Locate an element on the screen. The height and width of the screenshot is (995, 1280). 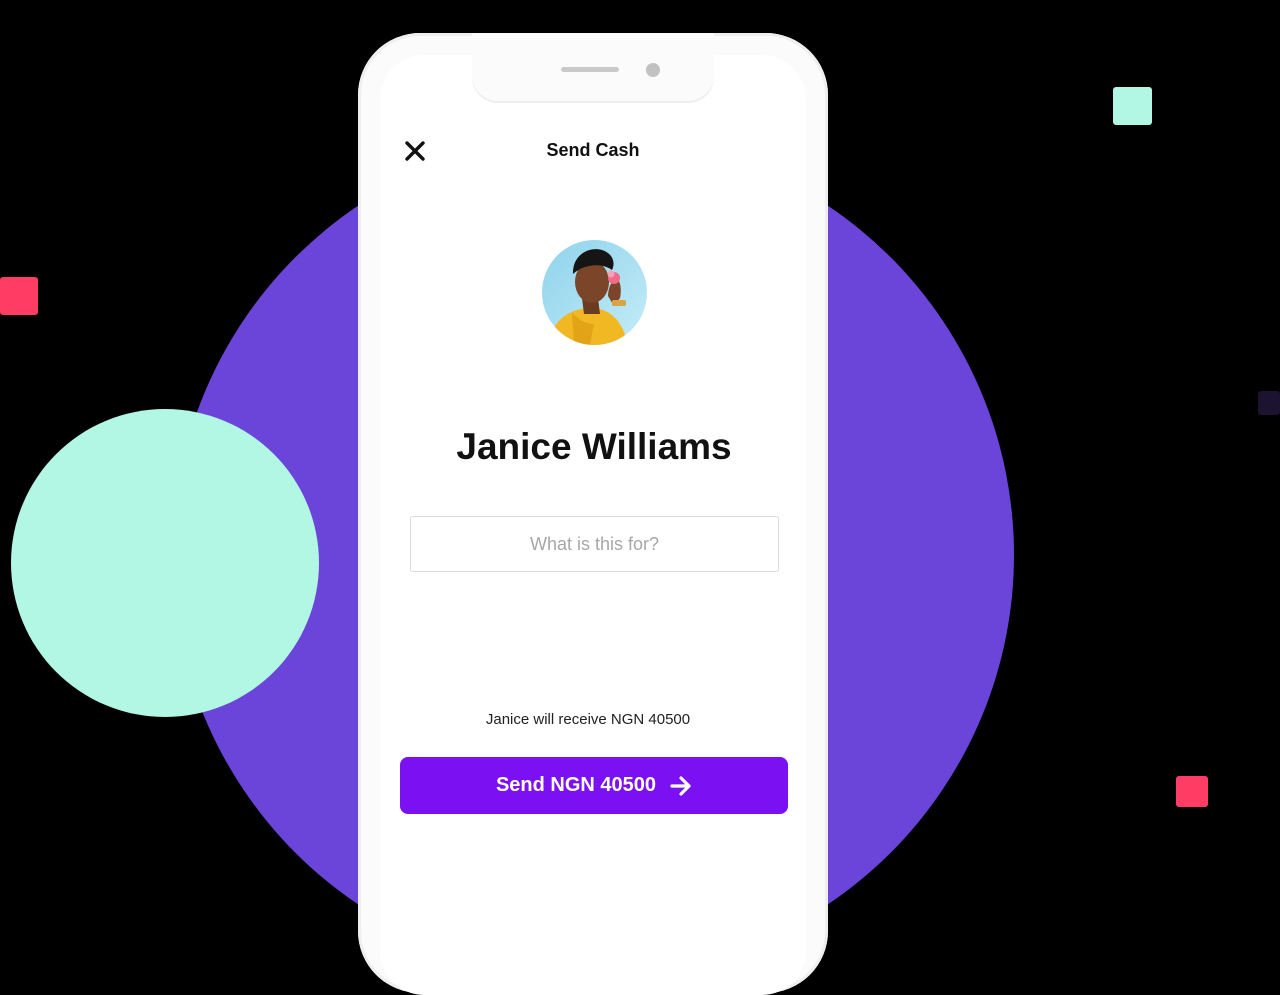
recipient-avatar is located at coordinates (594, 292).